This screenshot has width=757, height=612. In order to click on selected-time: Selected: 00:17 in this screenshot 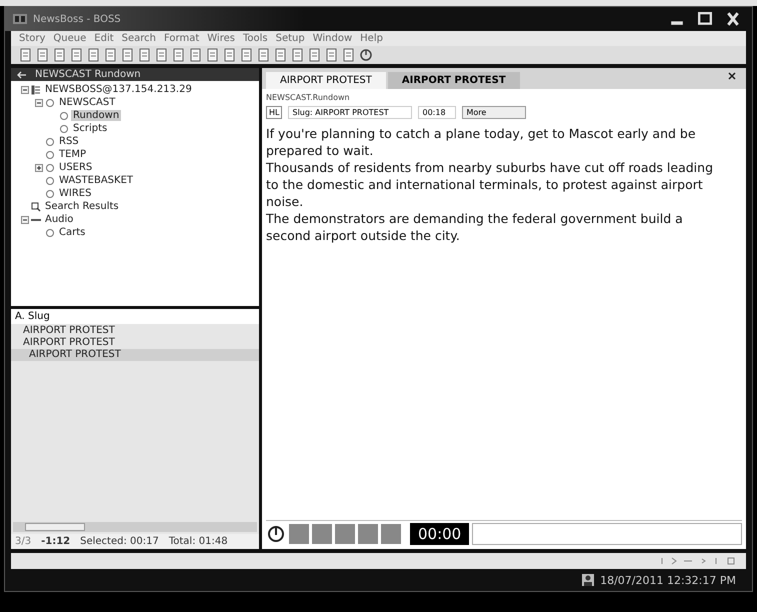, I will do `click(119, 541)`.